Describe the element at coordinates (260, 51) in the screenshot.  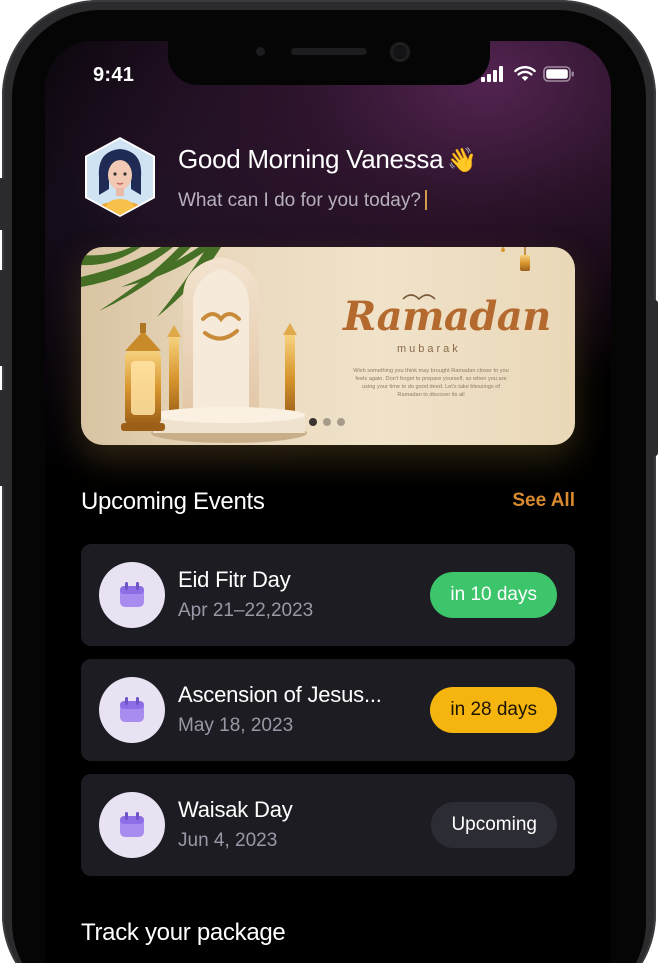
I see `sensor-dot` at that location.